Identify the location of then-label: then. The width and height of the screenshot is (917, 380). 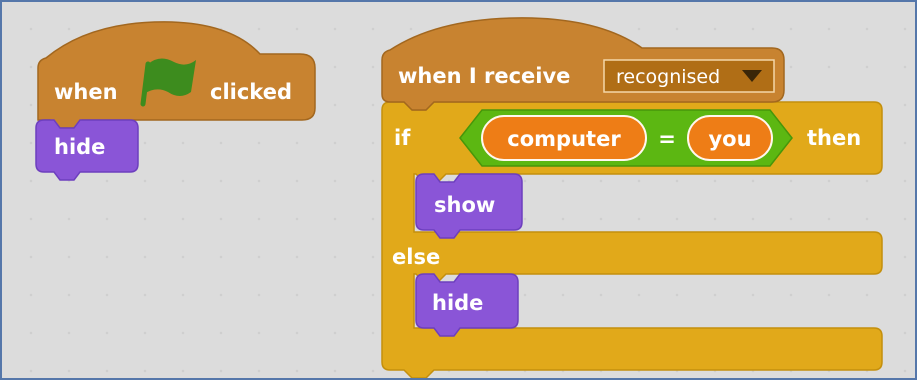
(834, 138).